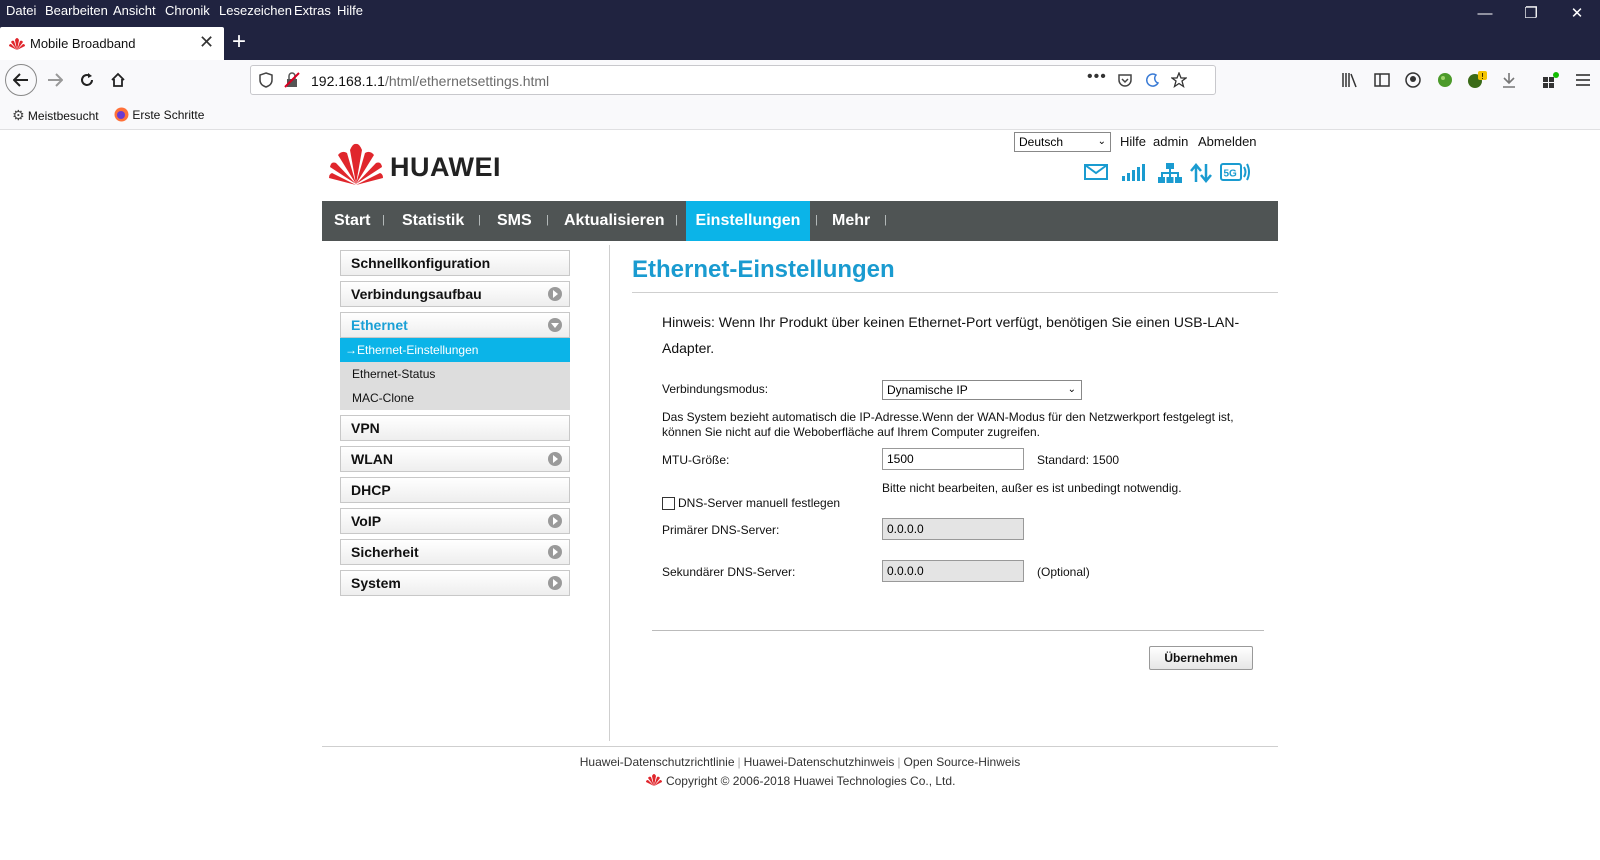 The width and height of the screenshot is (1600, 860). I want to click on sidebar-item-verbindungsaufbau: Verbindungsaufbau, so click(455, 294).